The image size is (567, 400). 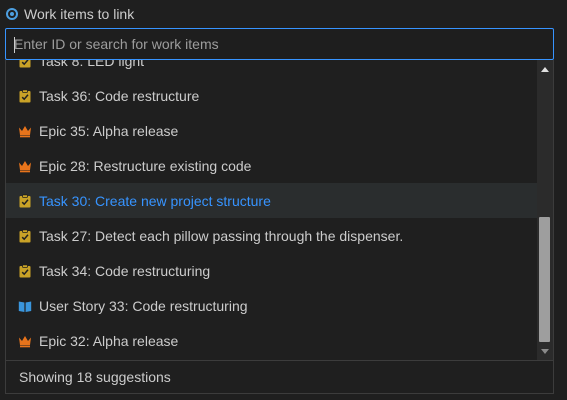 I want to click on list-item: Task 34: Code restructuring, so click(x=272, y=270).